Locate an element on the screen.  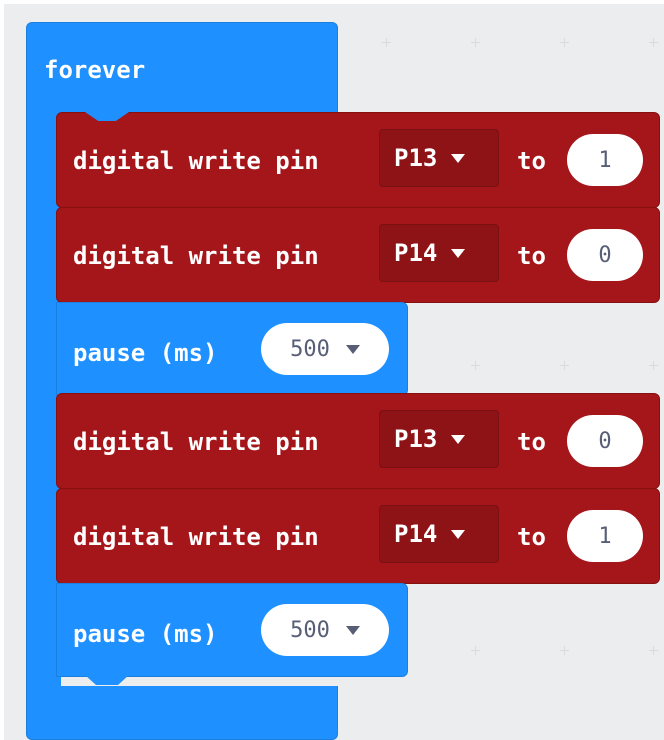
forever-label: forever is located at coordinates (95, 70).